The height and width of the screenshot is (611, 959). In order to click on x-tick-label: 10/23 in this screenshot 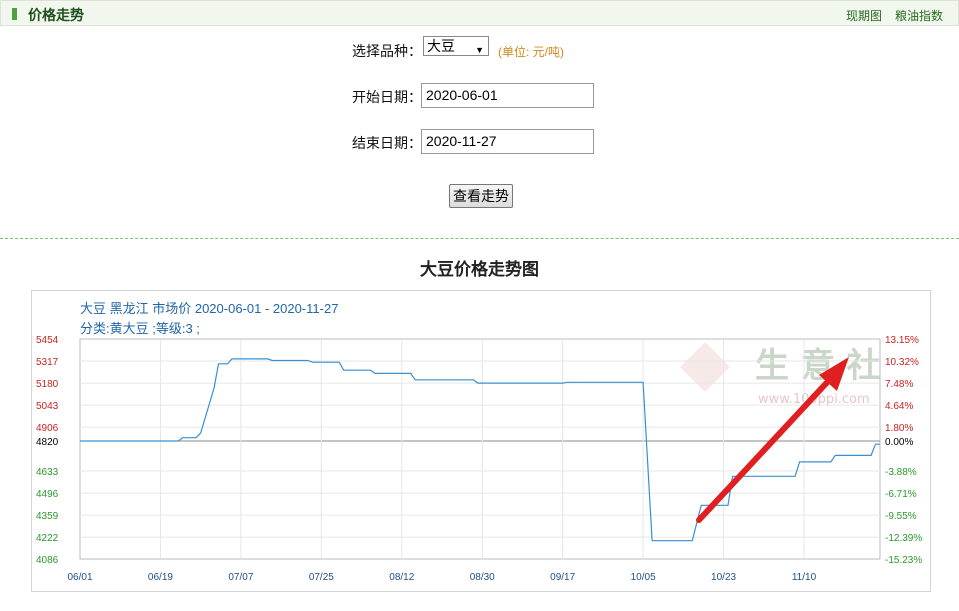, I will do `click(723, 577)`.